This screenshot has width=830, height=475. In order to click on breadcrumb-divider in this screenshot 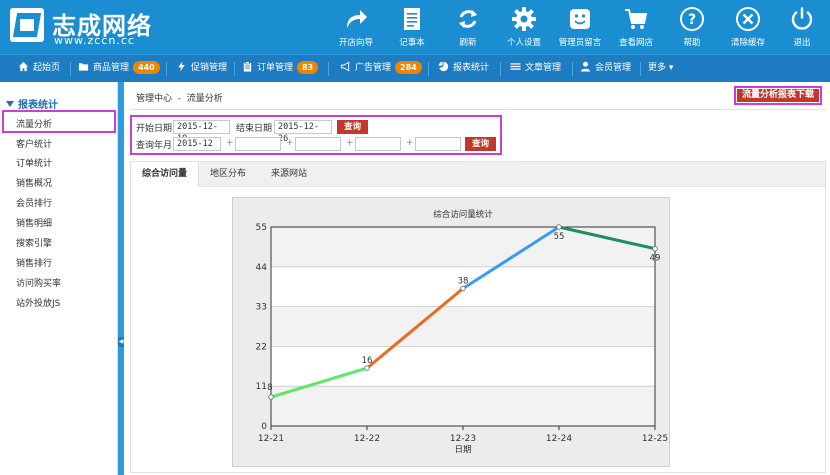, I will do `click(478, 109)`.